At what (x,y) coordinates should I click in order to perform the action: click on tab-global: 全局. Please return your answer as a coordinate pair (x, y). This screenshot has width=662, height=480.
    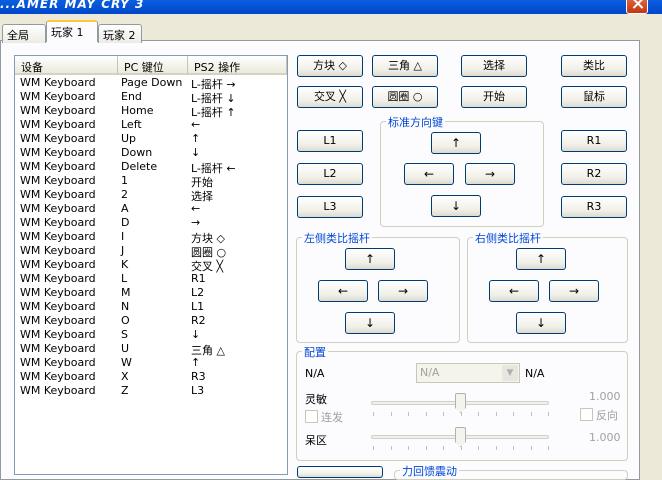
    Looking at the image, I should click on (24, 33).